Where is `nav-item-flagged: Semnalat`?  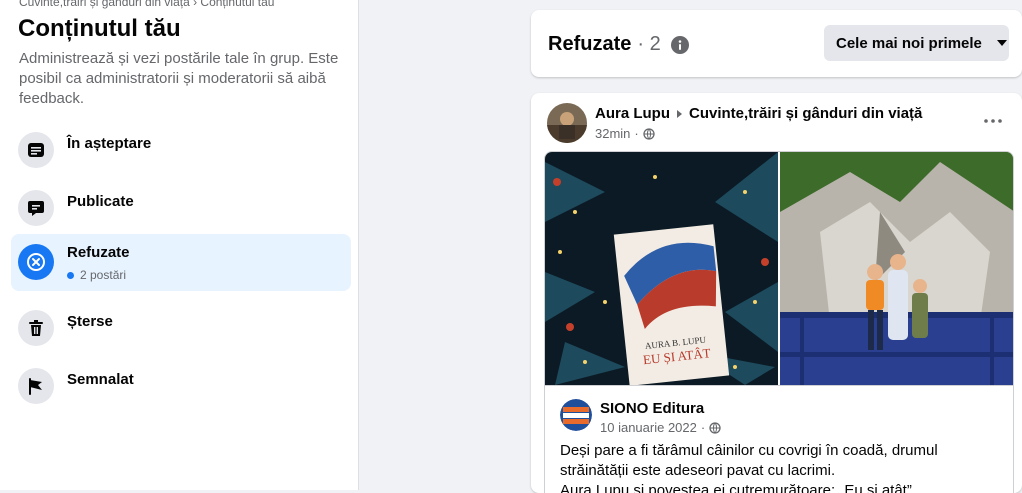
nav-item-flagged: Semnalat is located at coordinates (181, 380).